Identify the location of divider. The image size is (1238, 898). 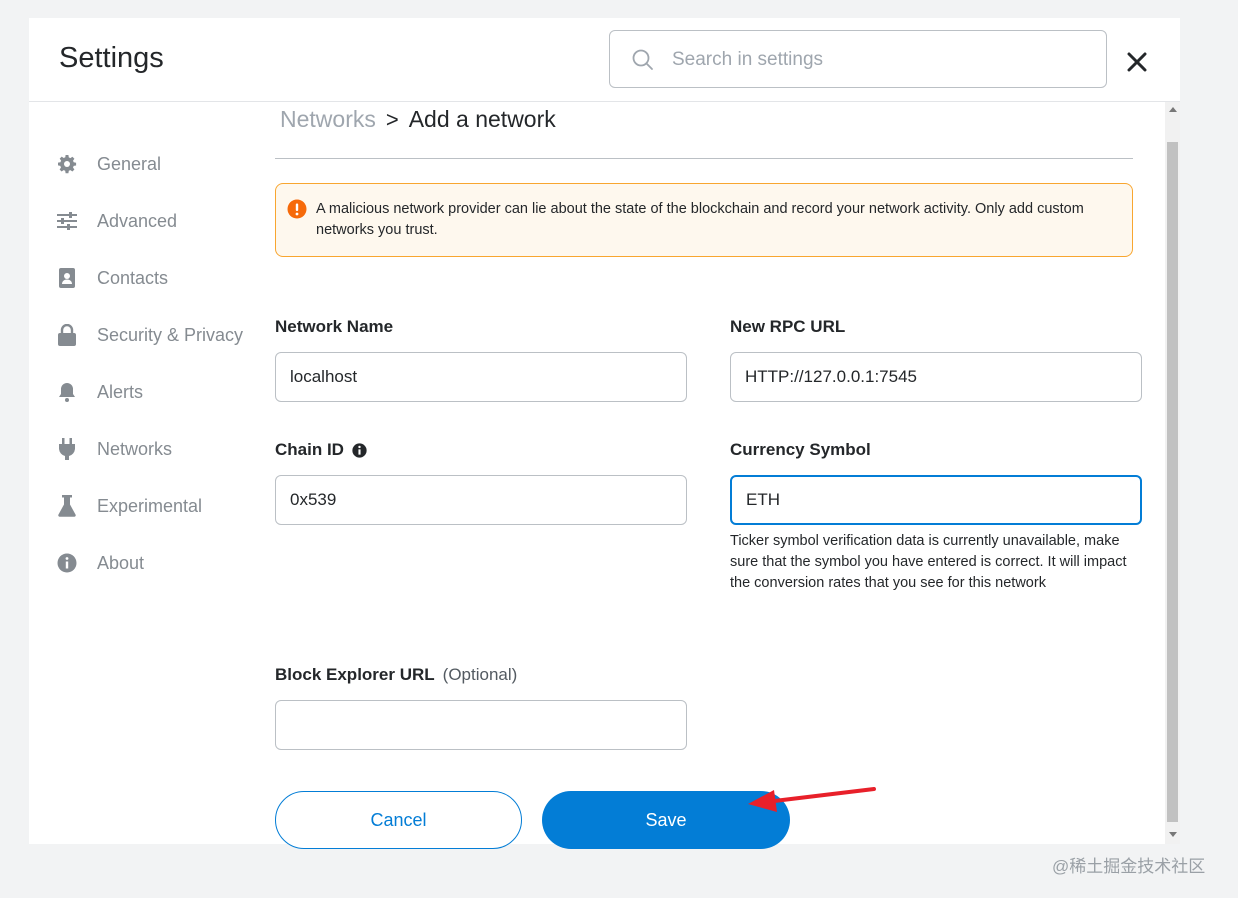
(704, 158).